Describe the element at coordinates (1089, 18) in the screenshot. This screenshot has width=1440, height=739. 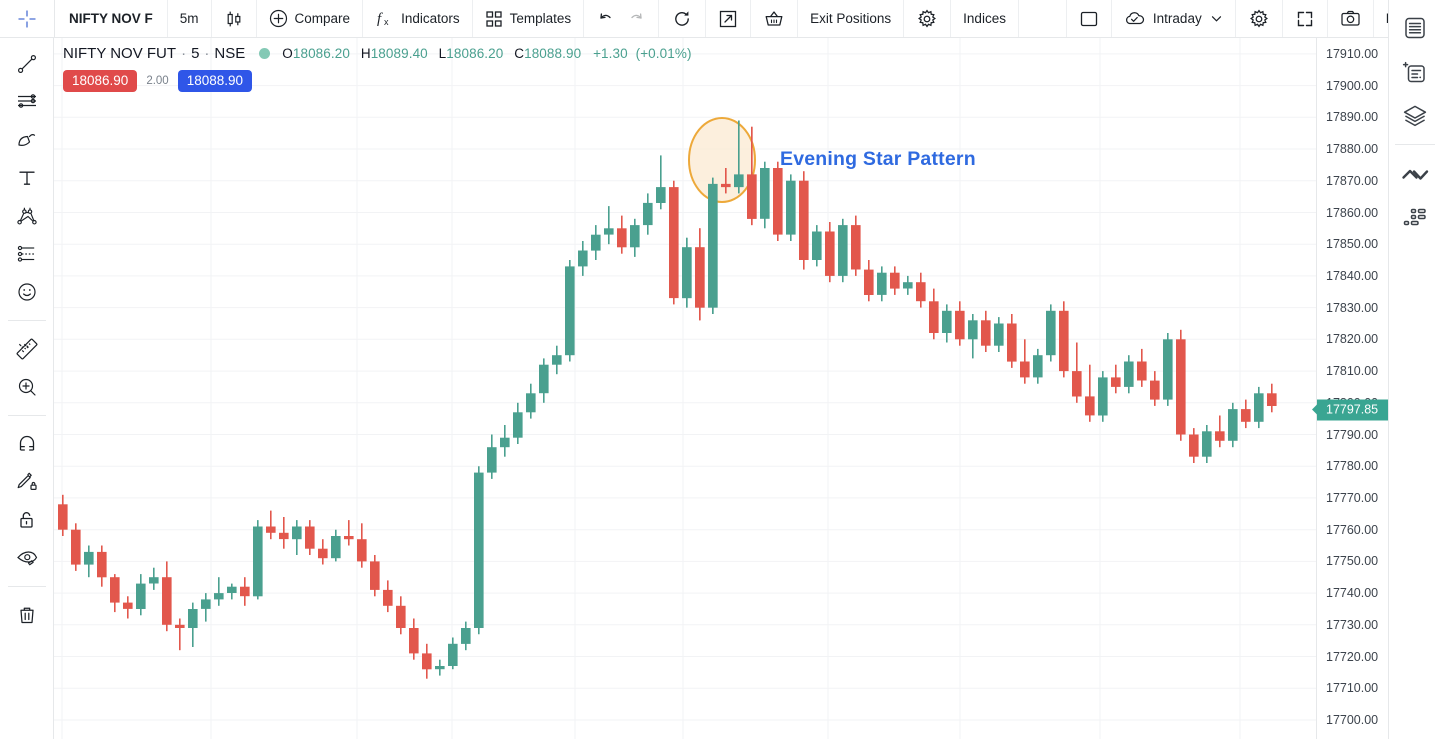
I see `layout-button` at that location.